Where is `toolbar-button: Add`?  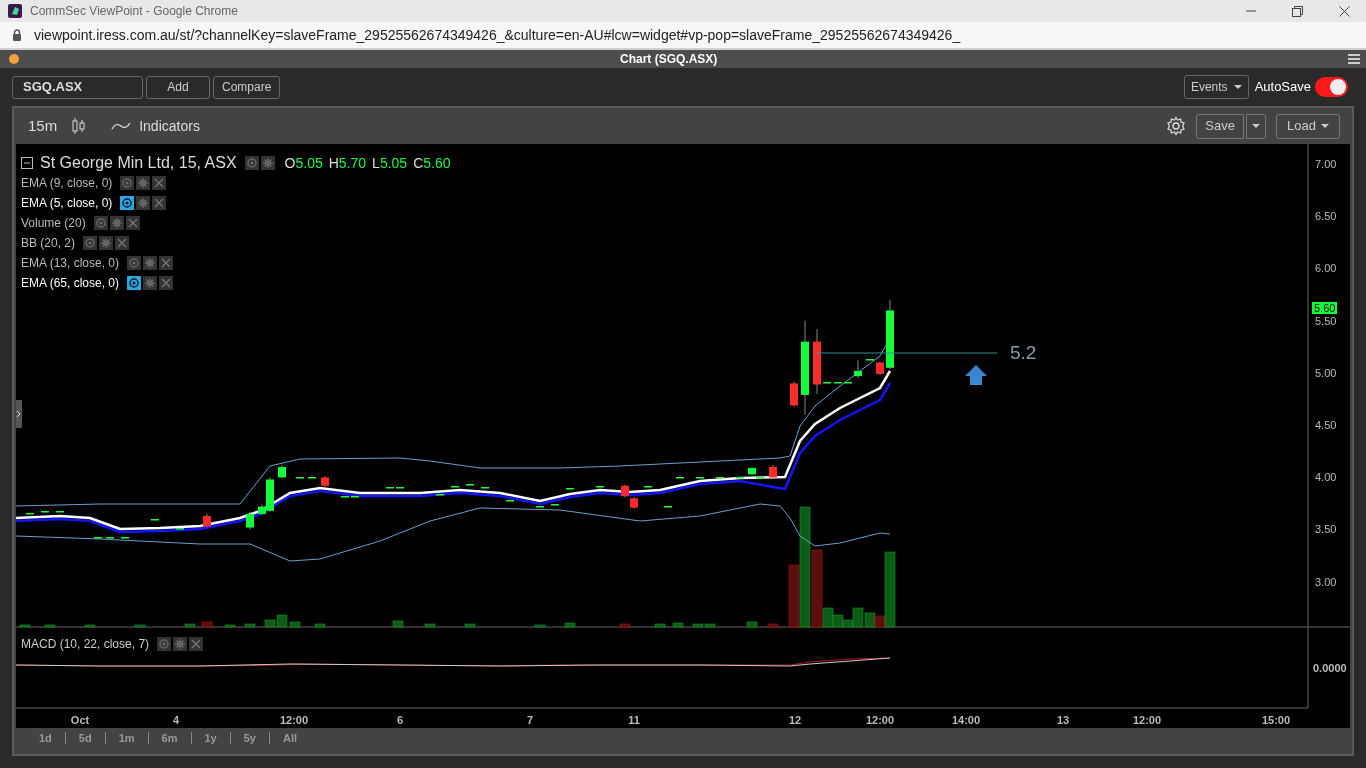 toolbar-button: Add is located at coordinates (178, 87).